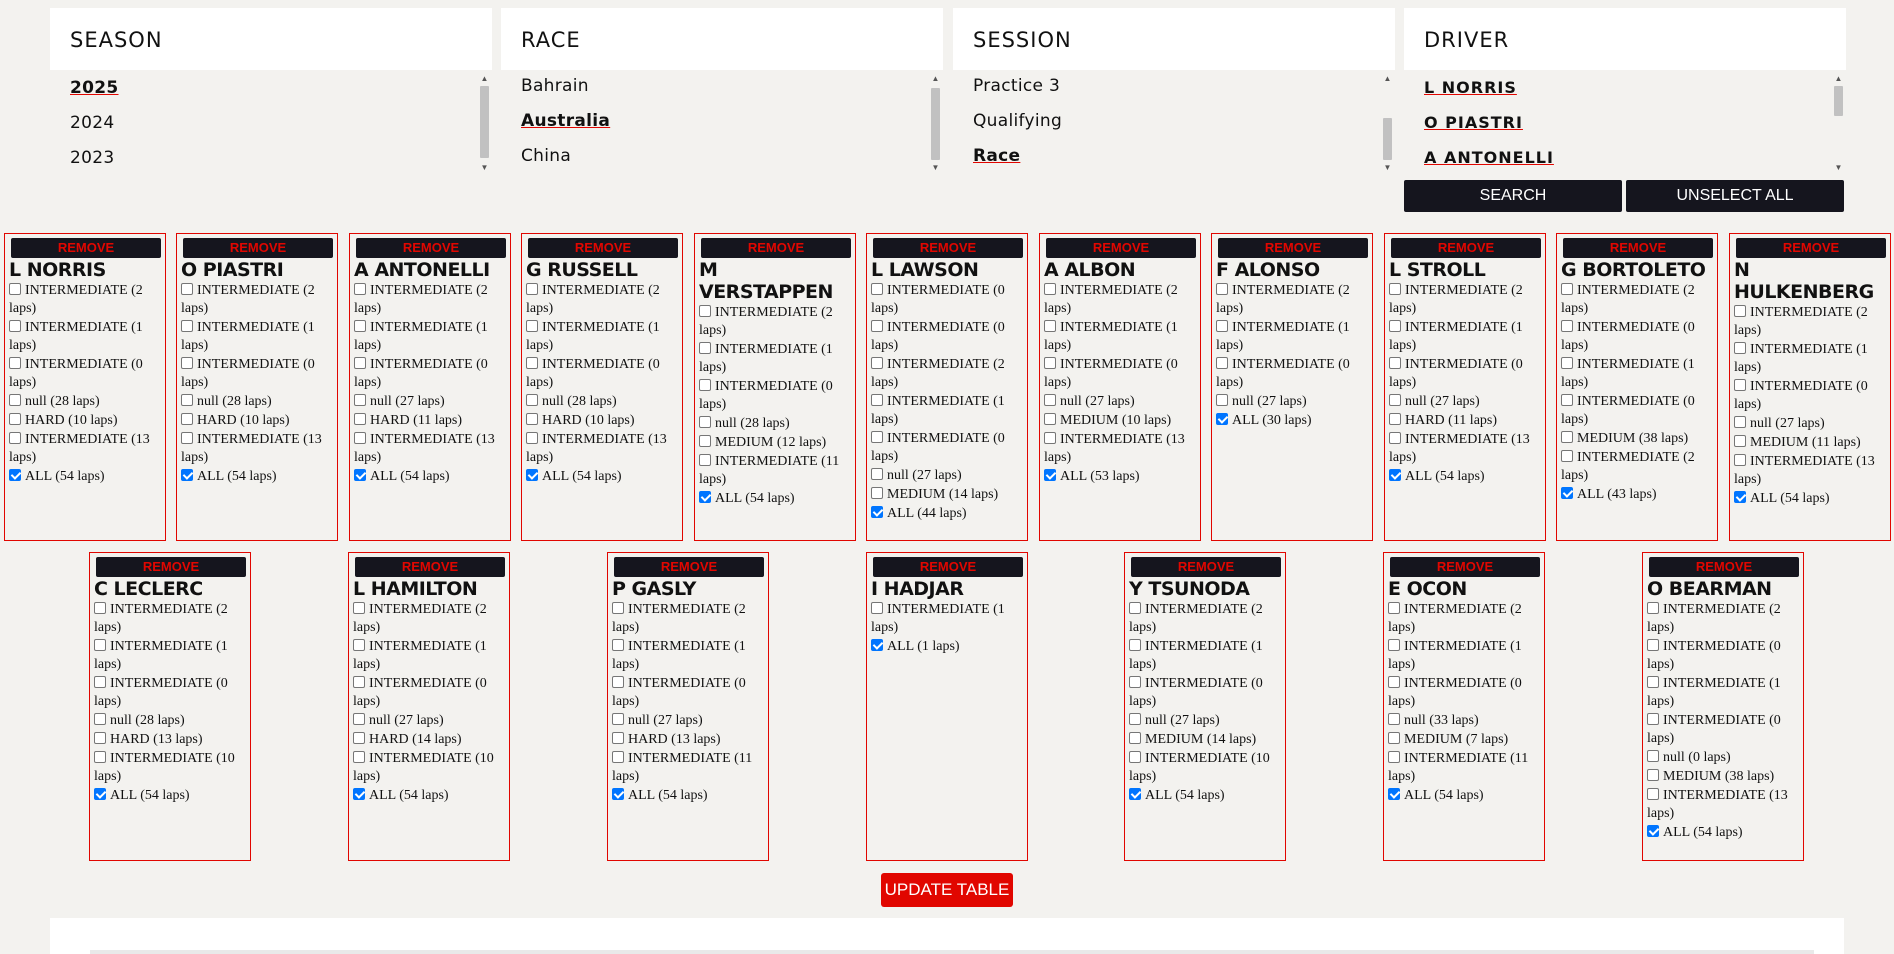  I want to click on scroll-up-icon: ▲, so click(935, 78).